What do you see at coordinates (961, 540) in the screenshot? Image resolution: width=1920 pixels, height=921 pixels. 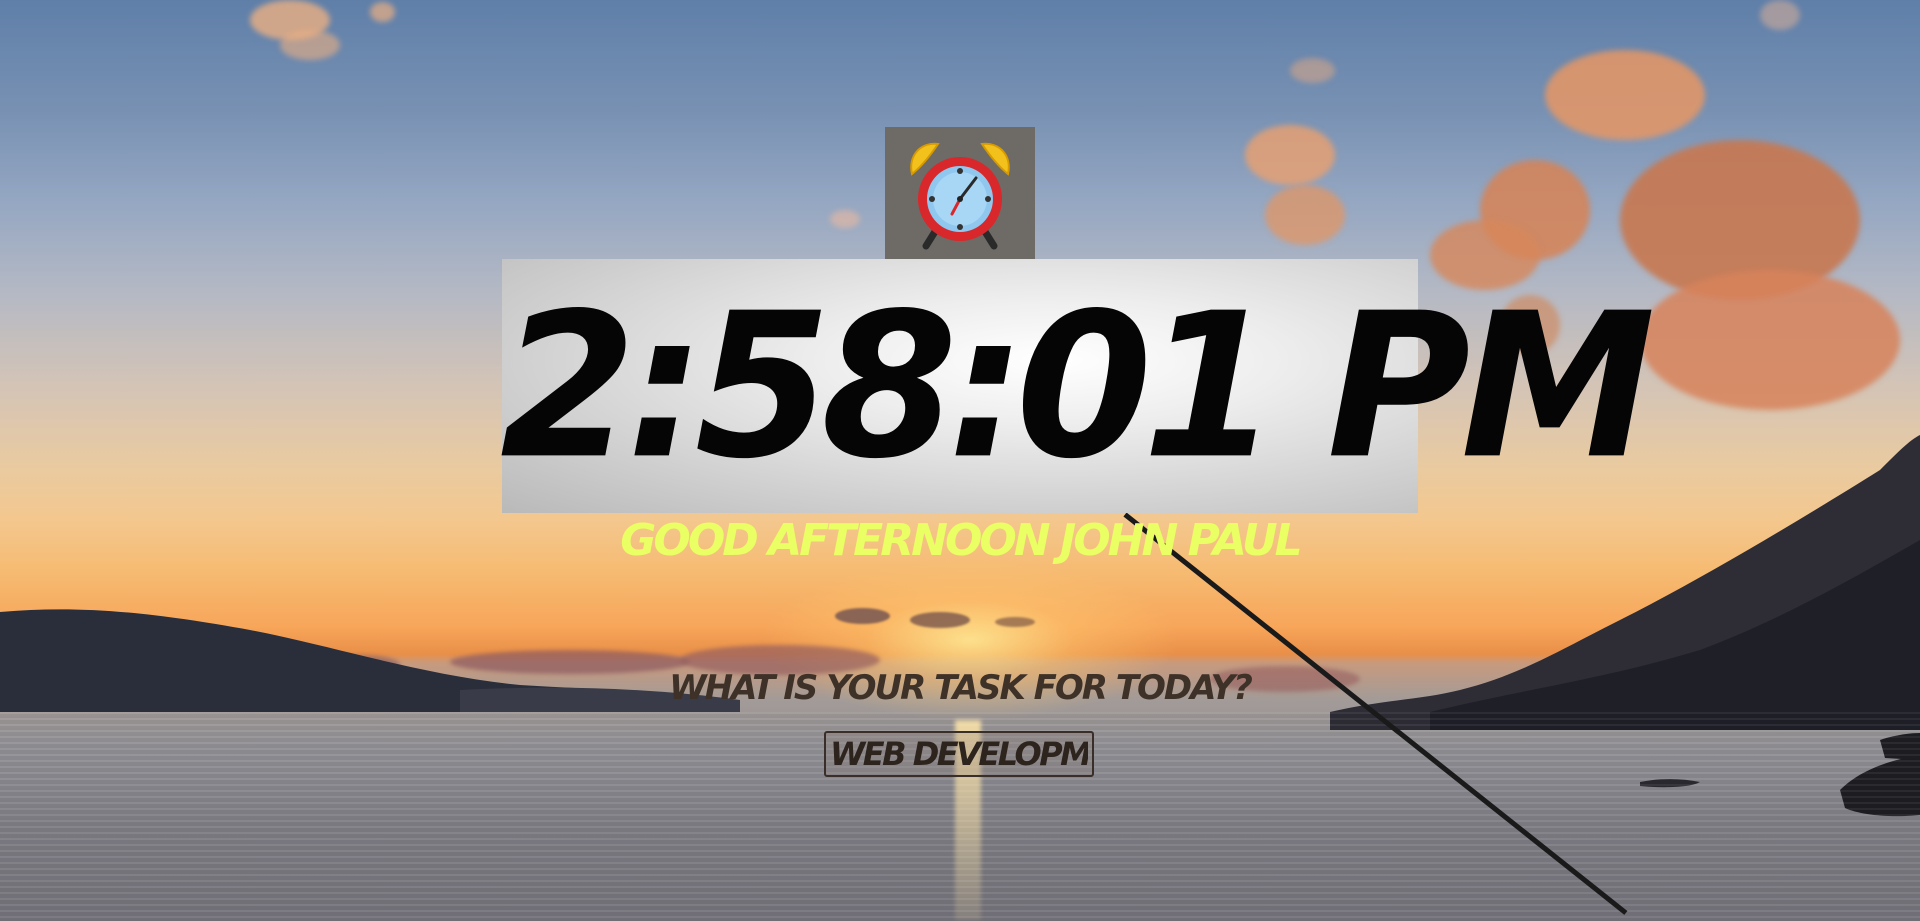 I see `greeting-text: GOOD AFTERNOON JOHN PAUL` at bounding box center [961, 540].